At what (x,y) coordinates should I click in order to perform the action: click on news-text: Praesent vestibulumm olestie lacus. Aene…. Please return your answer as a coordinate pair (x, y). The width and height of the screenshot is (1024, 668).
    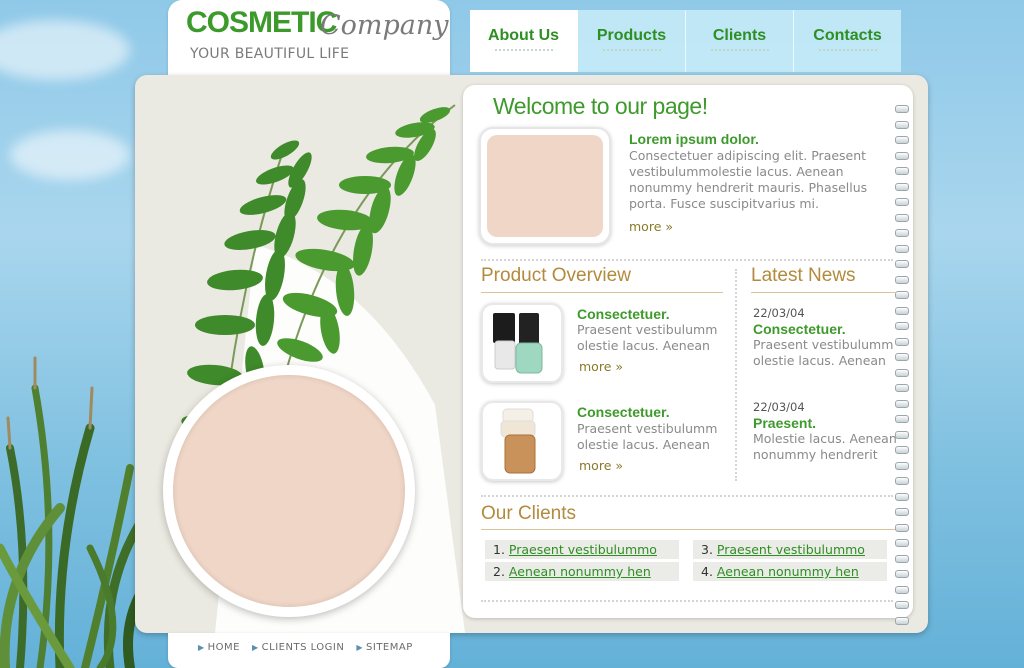
    Looking at the image, I should click on (823, 352).